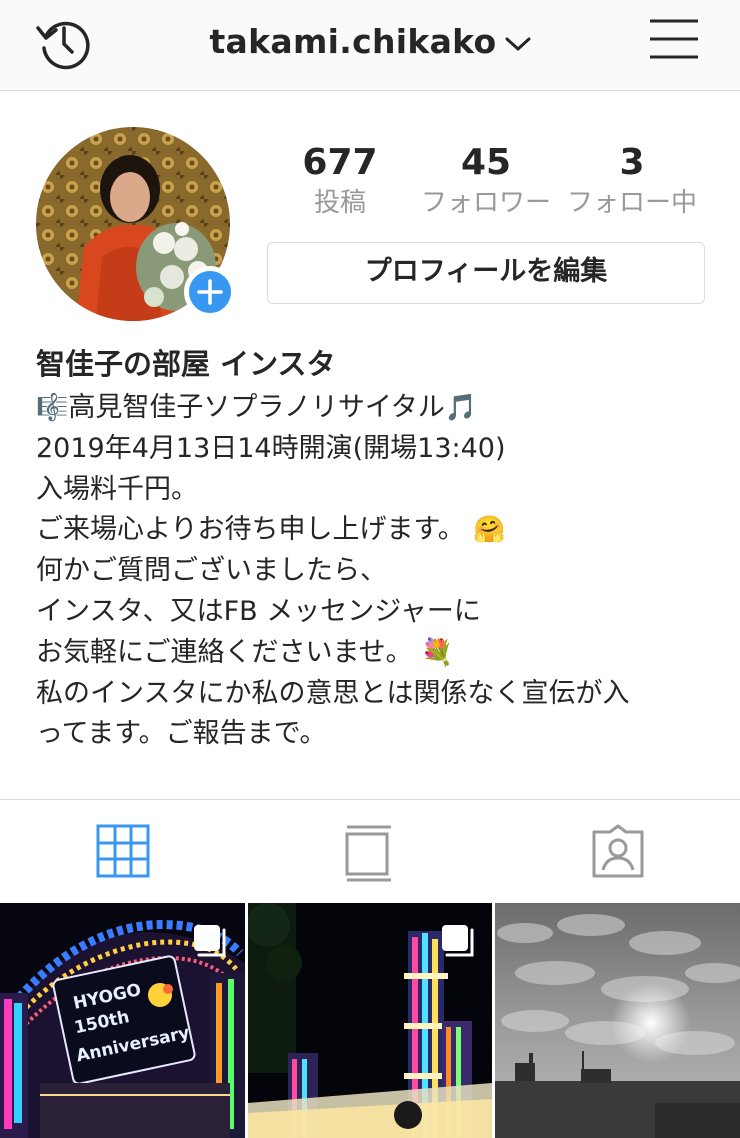  I want to click on followers-count-label: フォロワー, so click(485, 203).